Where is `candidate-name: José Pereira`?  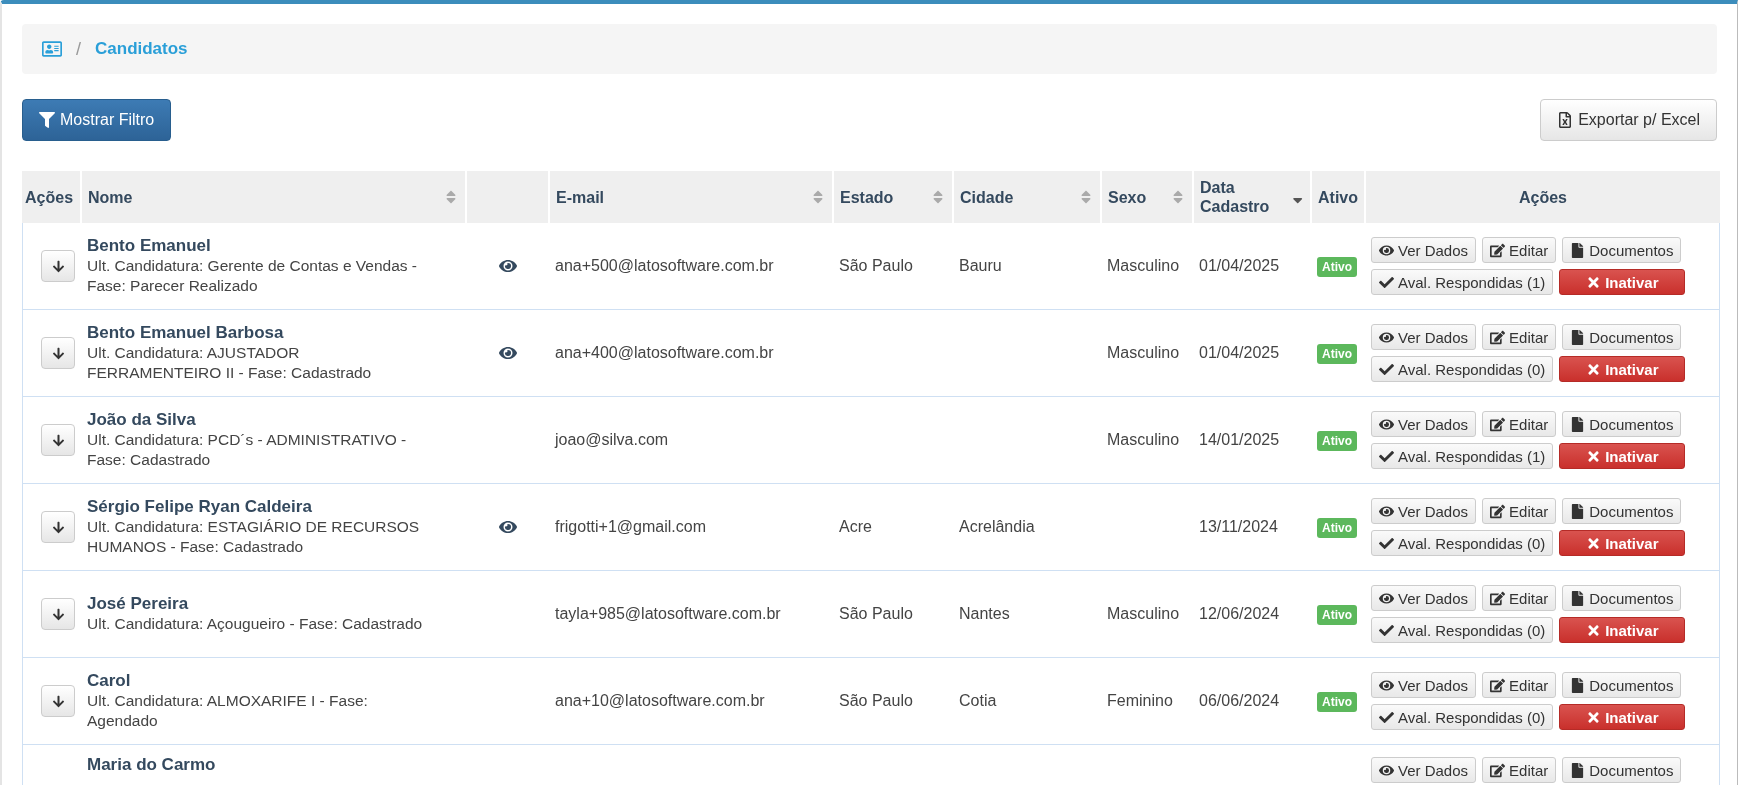
candidate-name: José Pereira is located at coordinates (138, 604).